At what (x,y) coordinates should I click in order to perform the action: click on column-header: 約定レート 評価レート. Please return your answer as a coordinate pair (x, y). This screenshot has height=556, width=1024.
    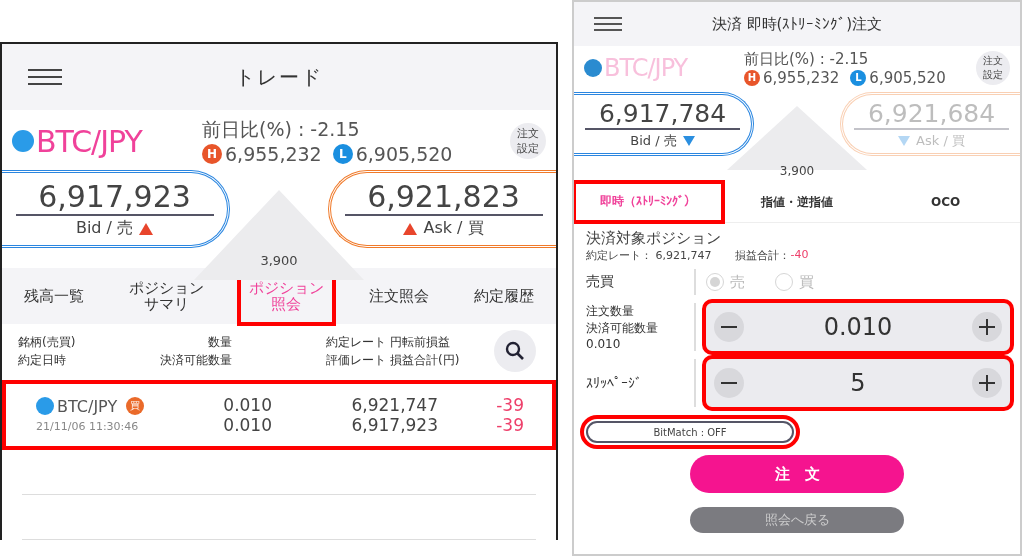
    Looking at the image, I should click on (355, 351).